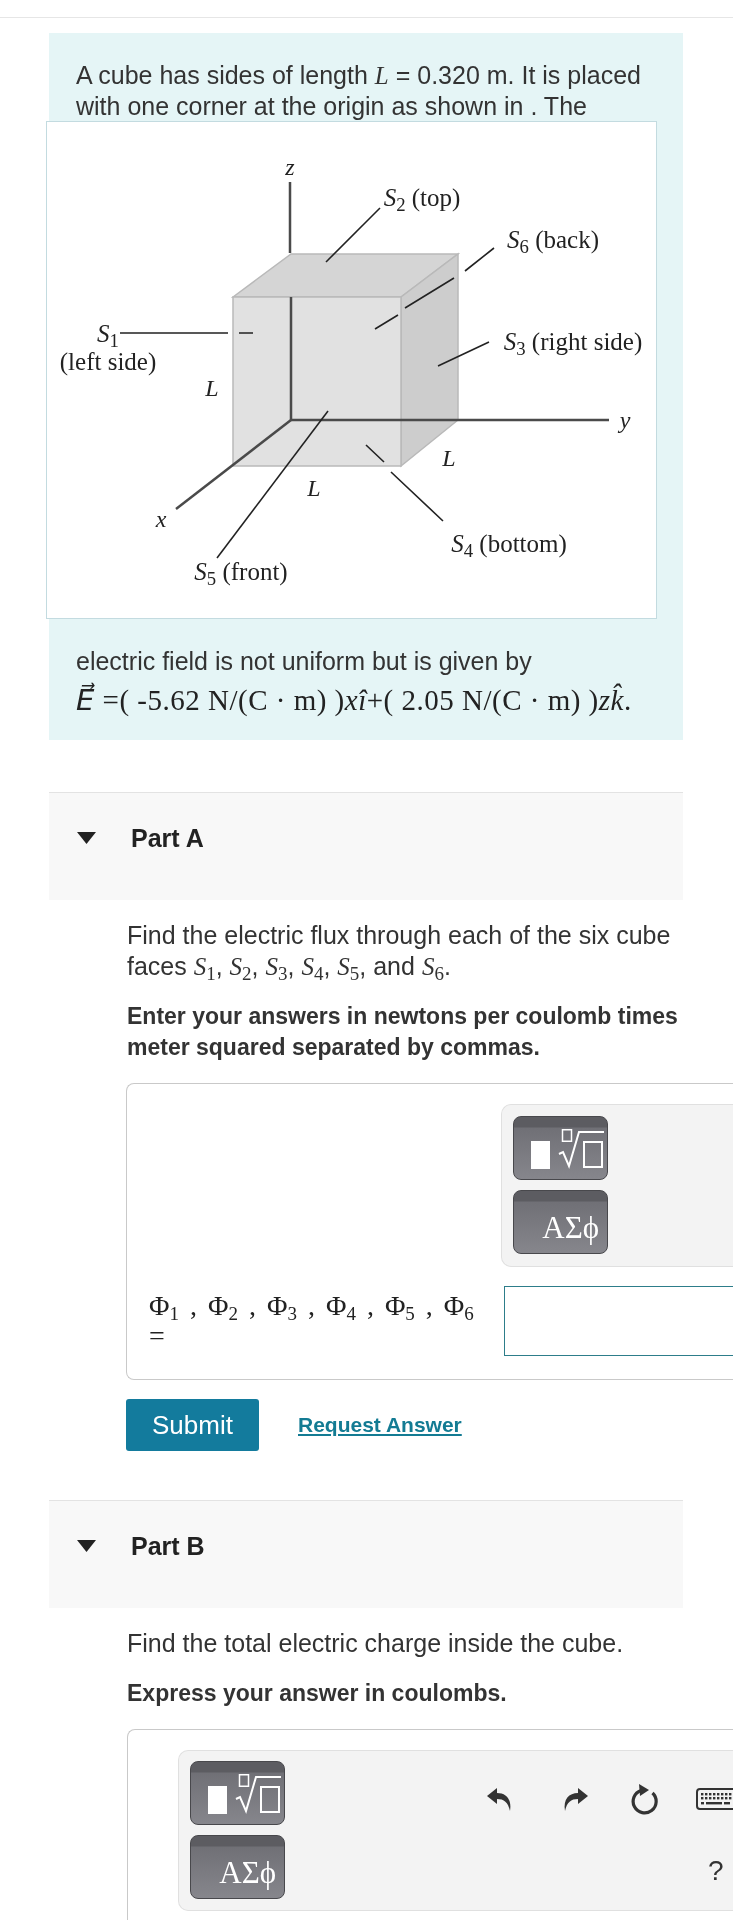  Describe the element at coordinates (625, 420) in the screenshot. I see `axis-label: y` at that location.